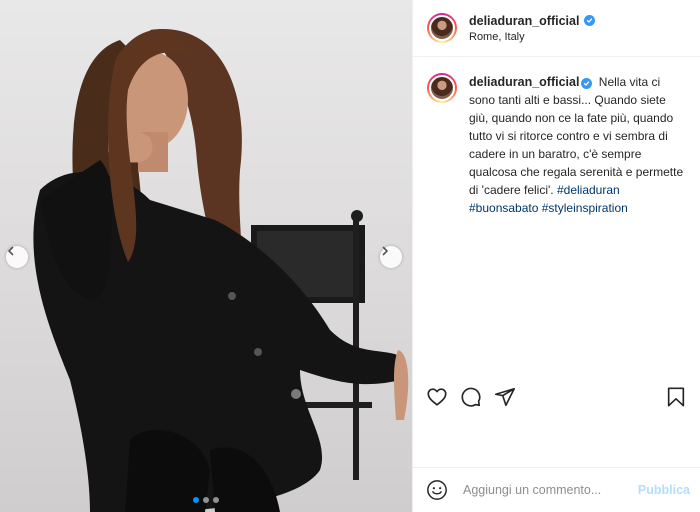 The width and height of the screenshot is (700, 512). What do you see at coordinates (524, 82) in the screenshot?
I see `caption-username-link: deliaduran_official` at bounding box center [524, 82].